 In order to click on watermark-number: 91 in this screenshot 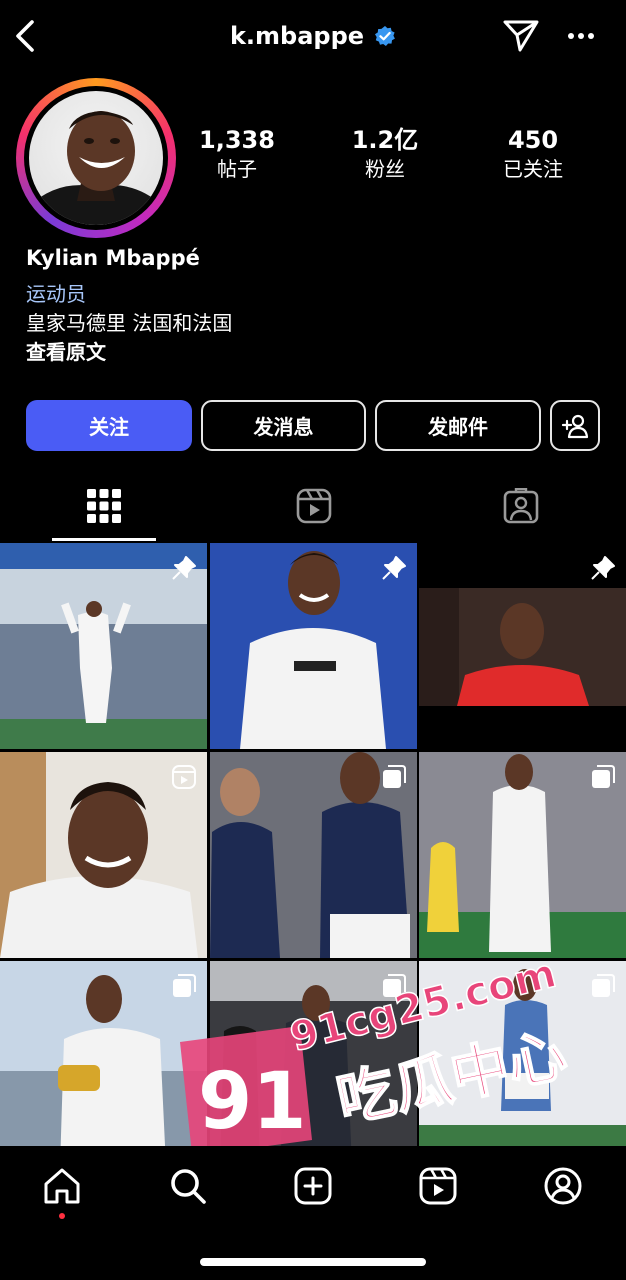, I will do `click(252, 1102)`.